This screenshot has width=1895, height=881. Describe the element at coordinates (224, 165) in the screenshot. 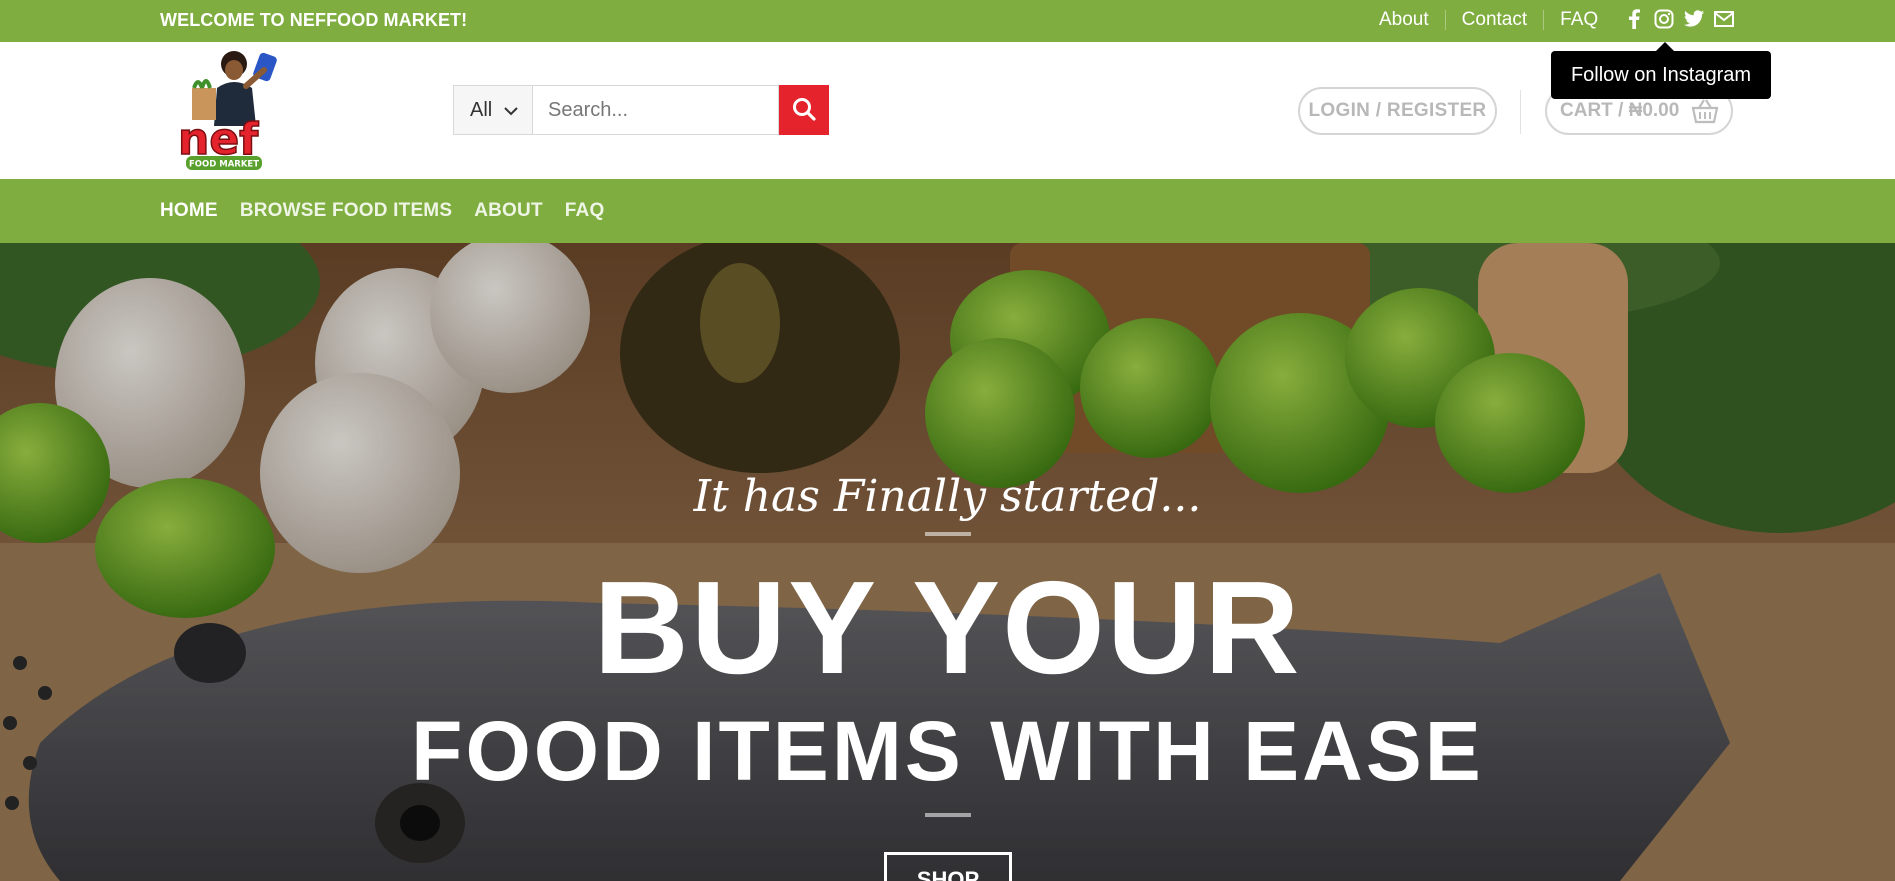

I see `logo-subtitle: FOOD MARKET` at that location.